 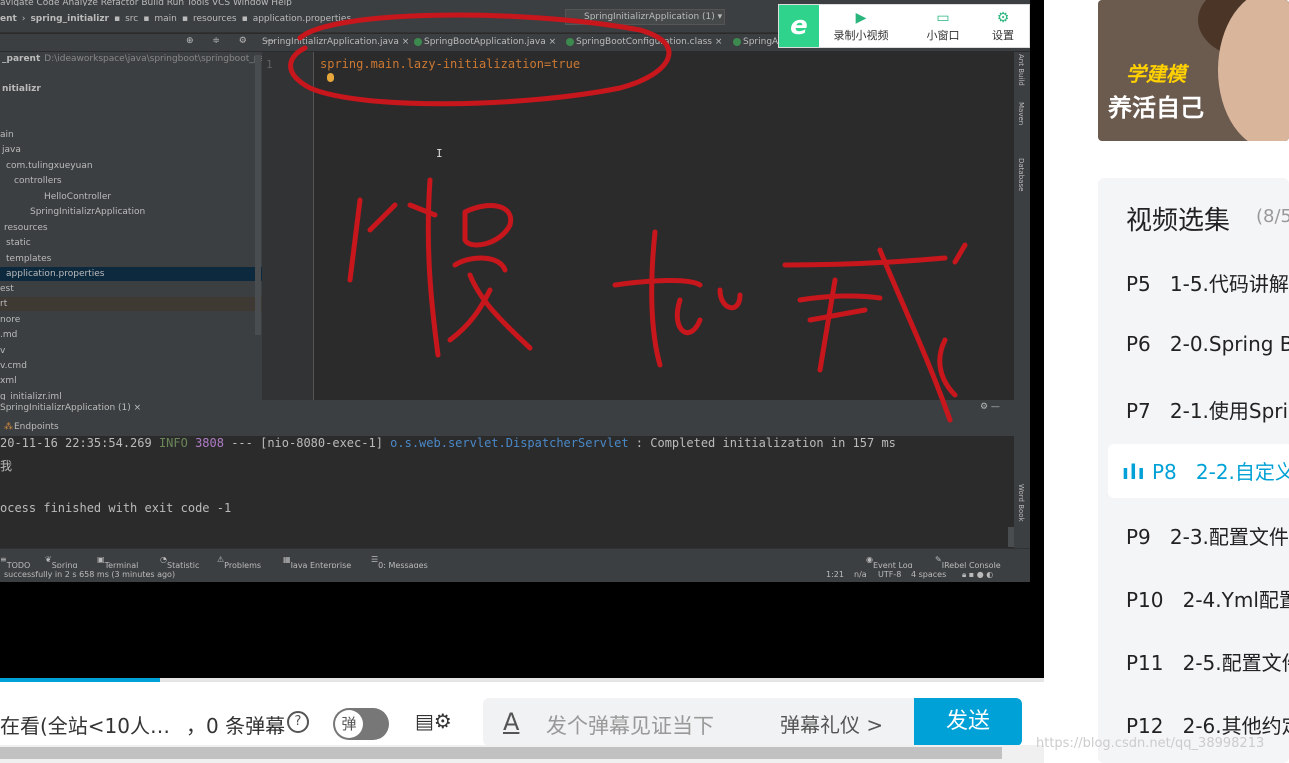 I want to click on run-config-label: SpringInitializrApplication (1), so click(x=649, y=17).